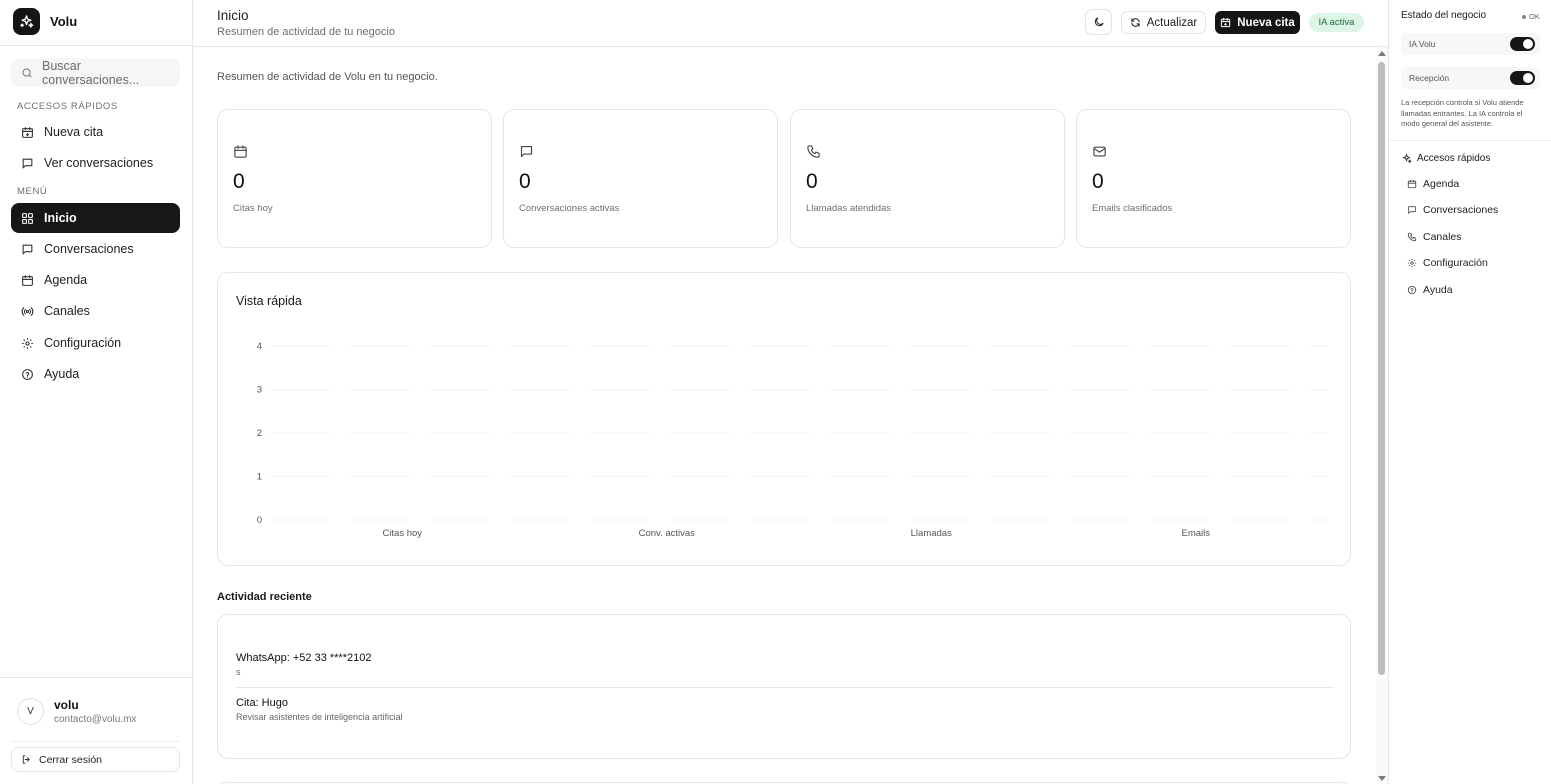 Image resolution: width=1551 pixels, height=784 pixels. I want to click on sidebar-item-conversaciones: Conversaciones, so click(95, 249).